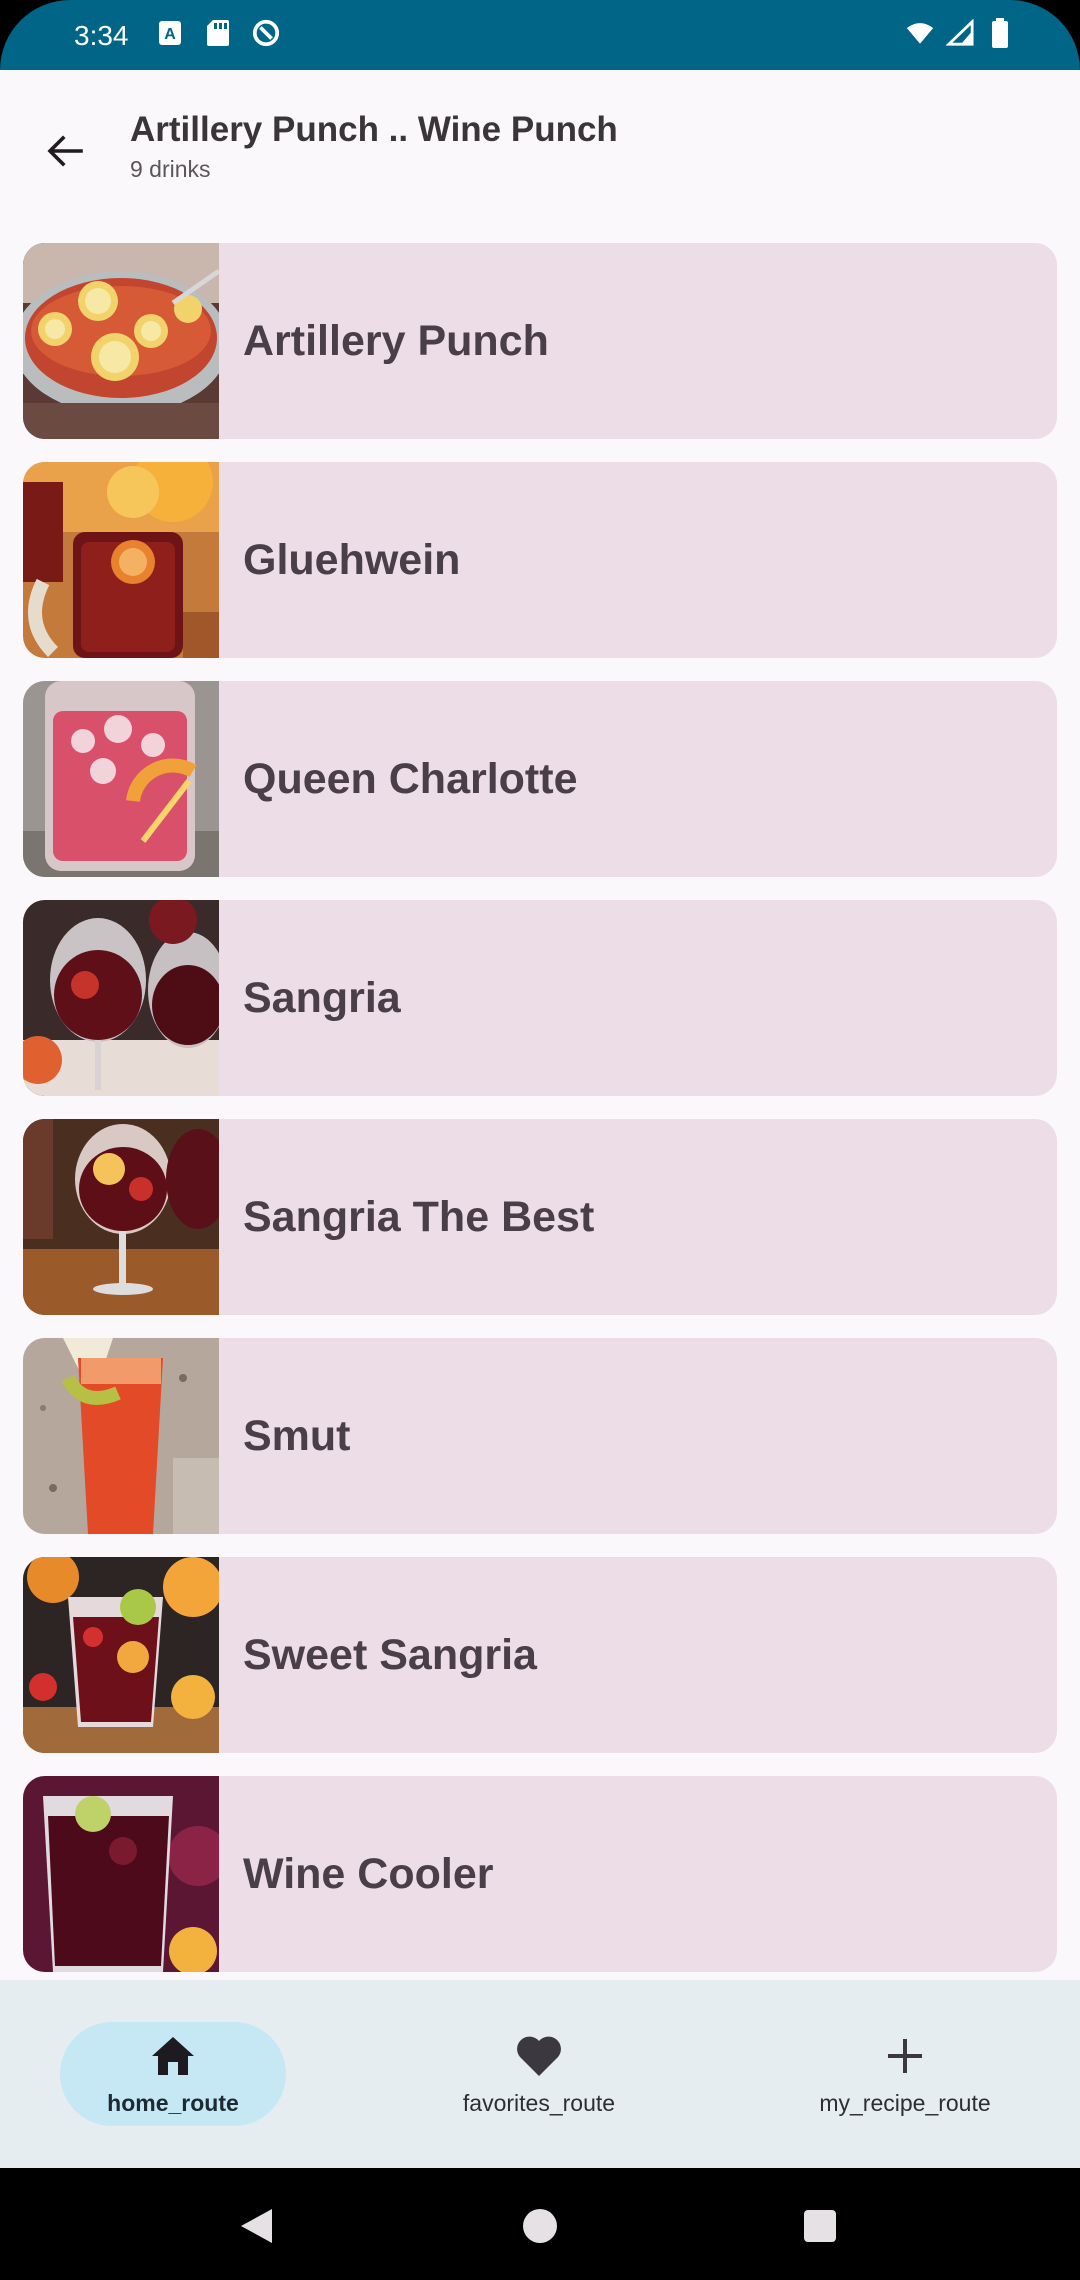  I want to click on drink-card: Sangria, so click(540, 998).